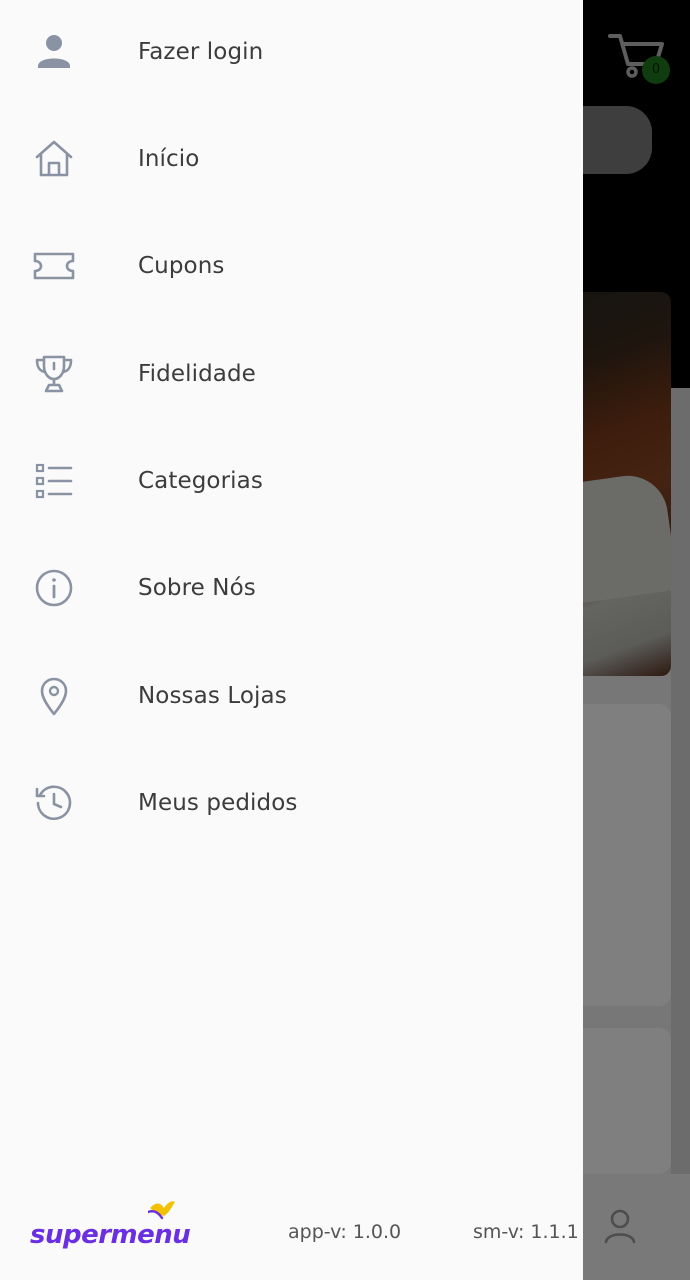  What do you see at coordinates (291, 52) in the screenshot?
I see `menu-item-login: Fazer login` at bounding box center [291, 52].